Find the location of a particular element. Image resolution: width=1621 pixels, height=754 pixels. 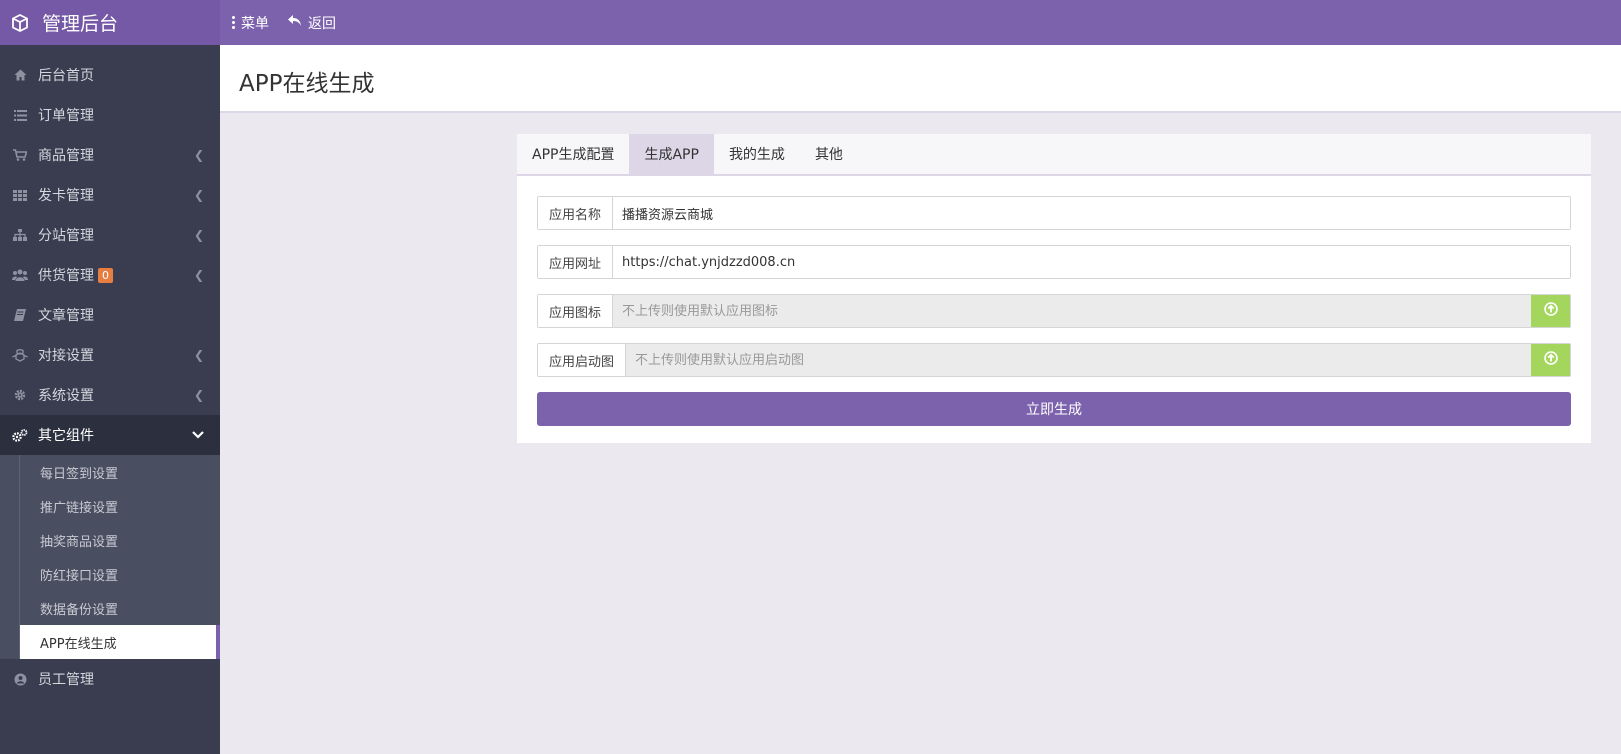

app-url-label: 应用网址 is located at coordinates (576, 262).